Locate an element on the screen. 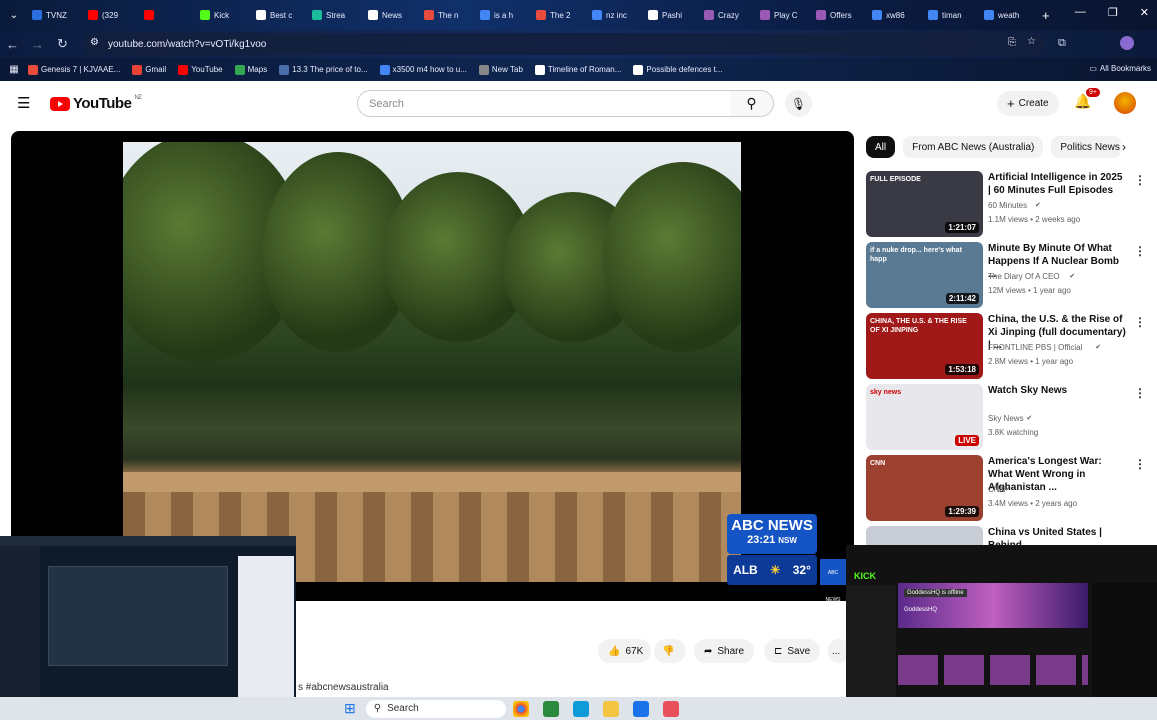  browser-tab: Offers is located at coordinates (840, 15).